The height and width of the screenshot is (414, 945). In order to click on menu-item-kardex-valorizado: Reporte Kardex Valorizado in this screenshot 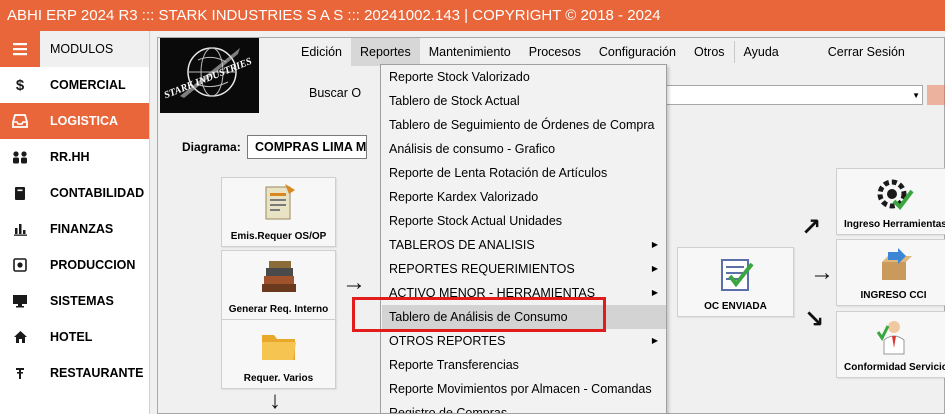, I will do `click(524, 197)`.